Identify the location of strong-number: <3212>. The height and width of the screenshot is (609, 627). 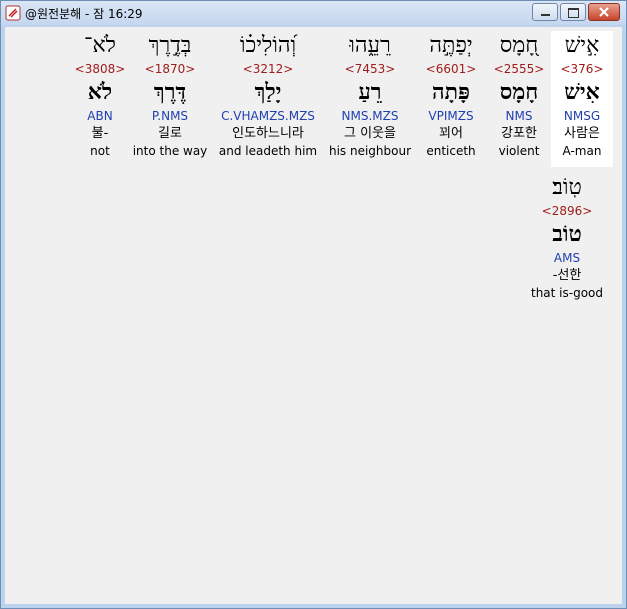
(268, 69).